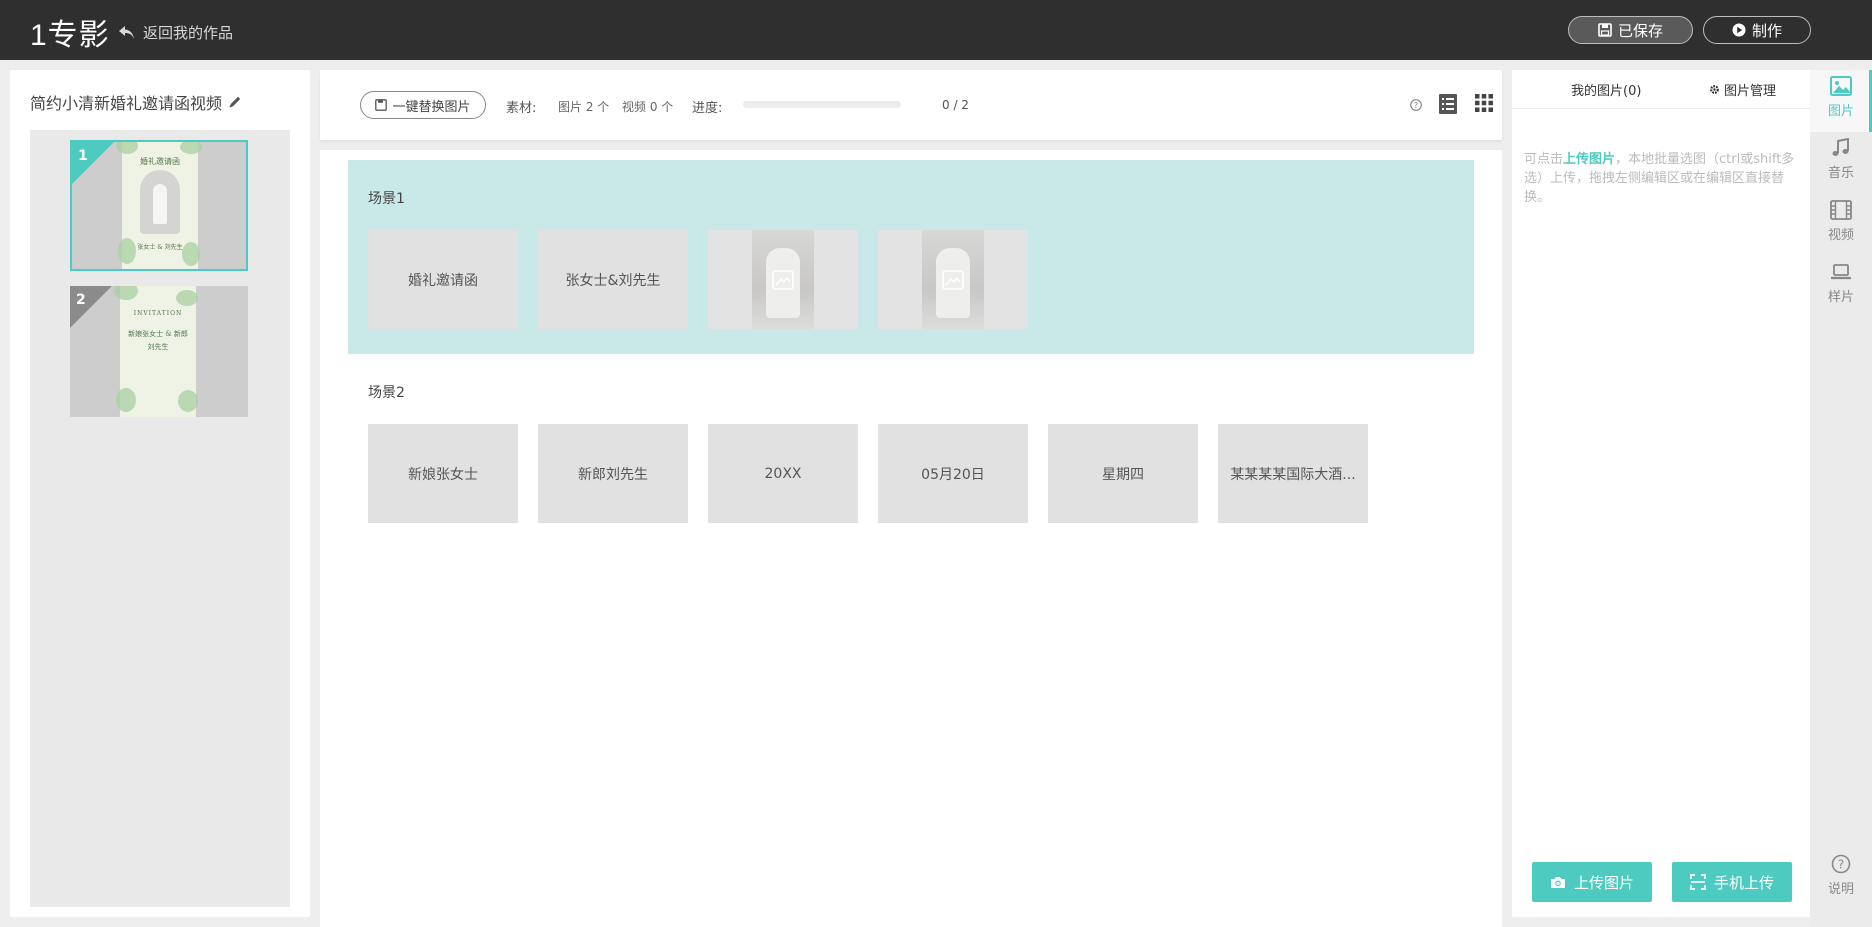  Describe the element at coordinates (158, 340) in the screenshot. I see `thumbnail-card-caption: 新娘张女士 & 新郎刘先生` at that location.